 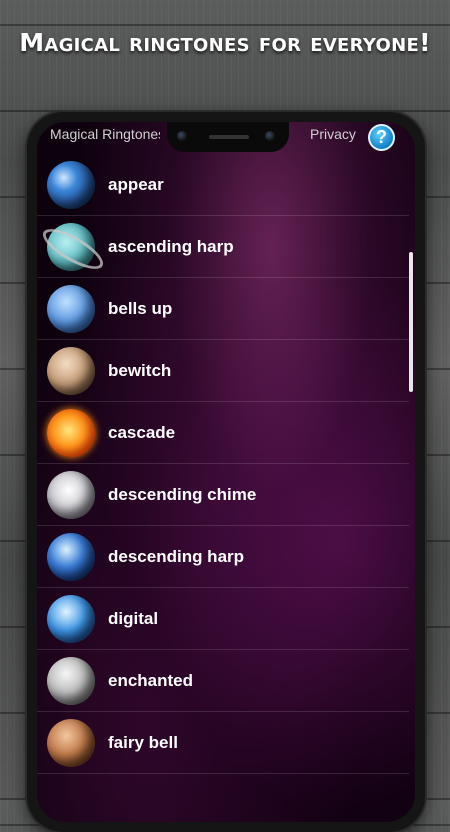 What do you see at coordinates (223, 681) in the screenshot?
I see `ringtone-row: enchanted` at bounding box center [223, 681].